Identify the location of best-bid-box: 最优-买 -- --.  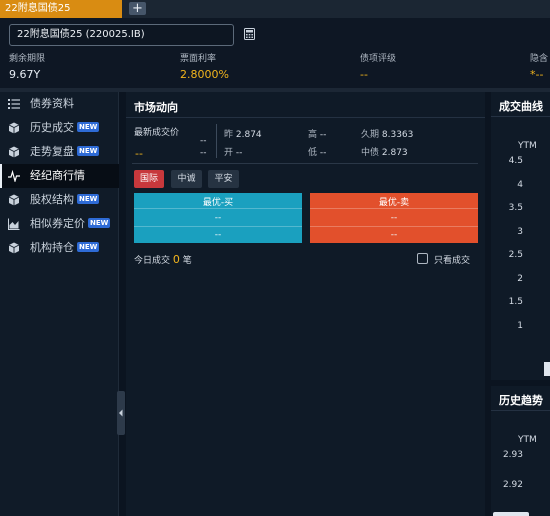
(218, 218).